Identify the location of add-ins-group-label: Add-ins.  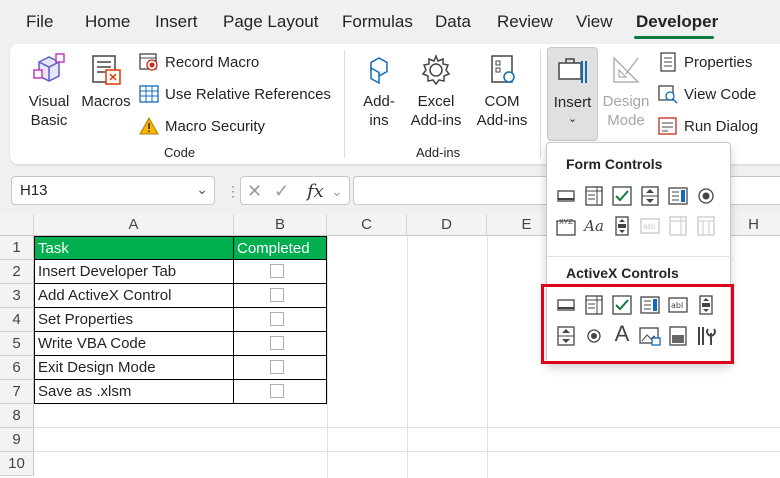
(438, 152).